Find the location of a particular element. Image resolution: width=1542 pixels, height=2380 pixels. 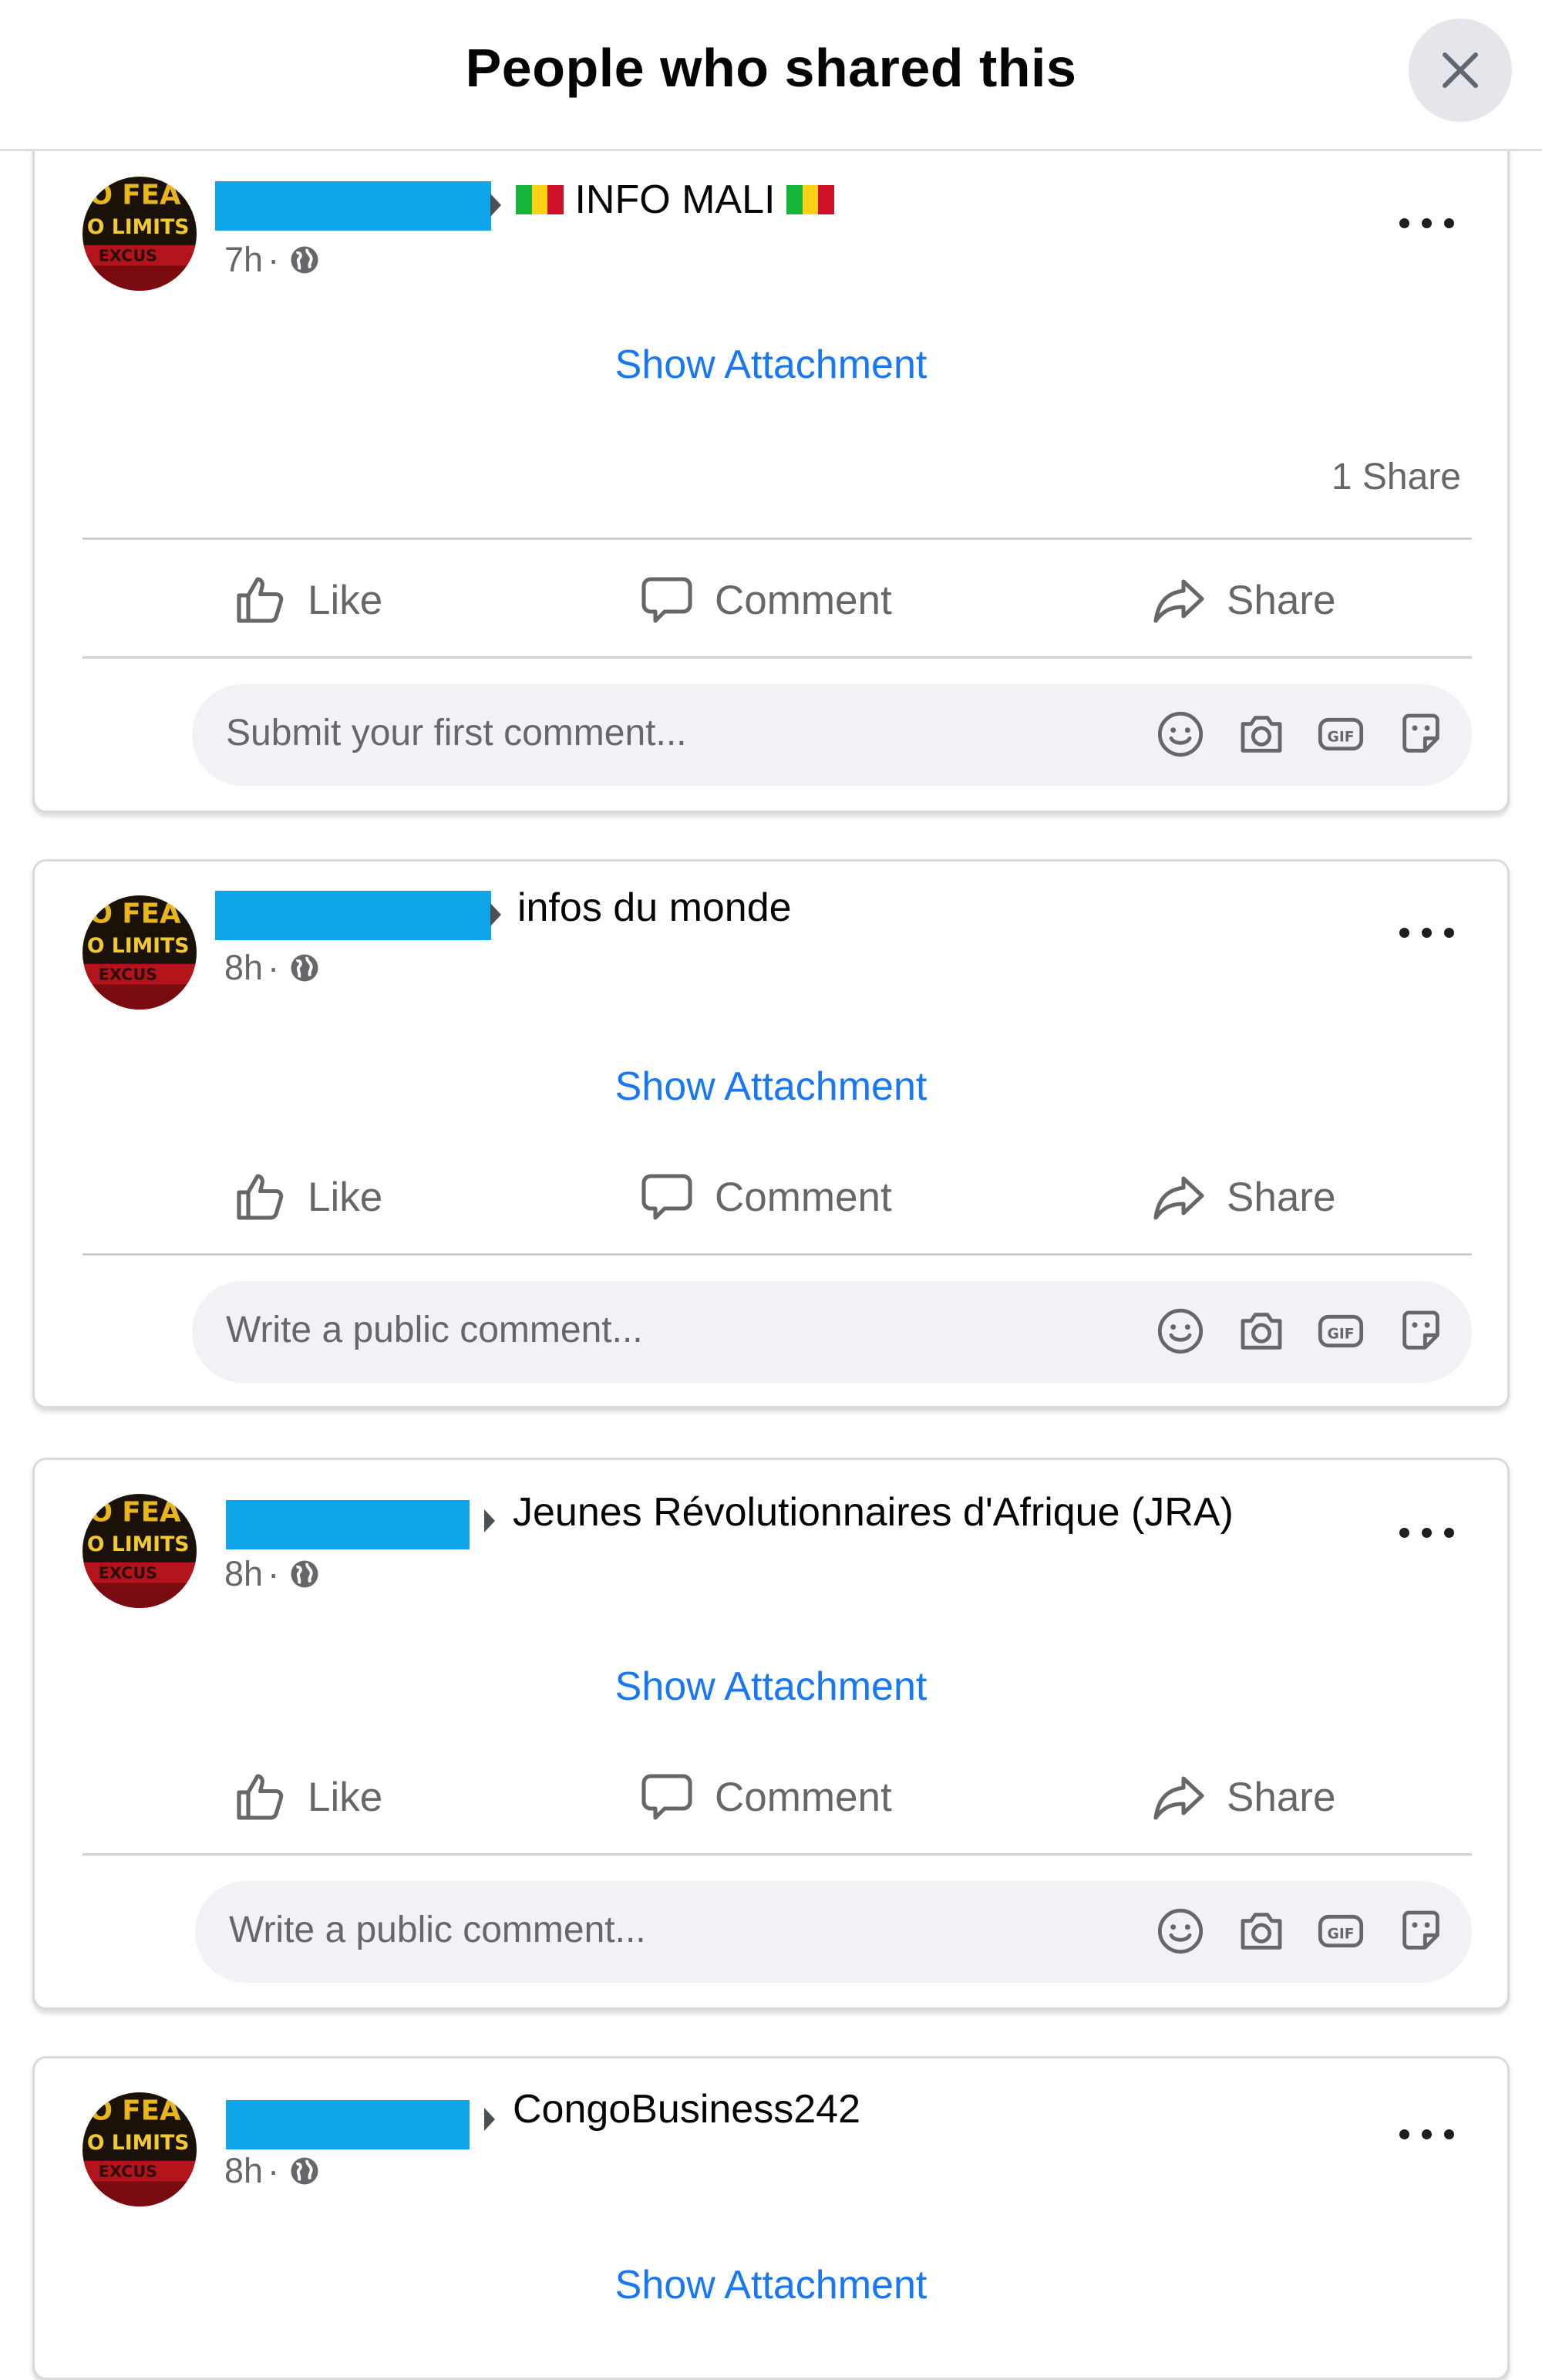

share-count: 1 Share is located at coordinates (1396, 477).